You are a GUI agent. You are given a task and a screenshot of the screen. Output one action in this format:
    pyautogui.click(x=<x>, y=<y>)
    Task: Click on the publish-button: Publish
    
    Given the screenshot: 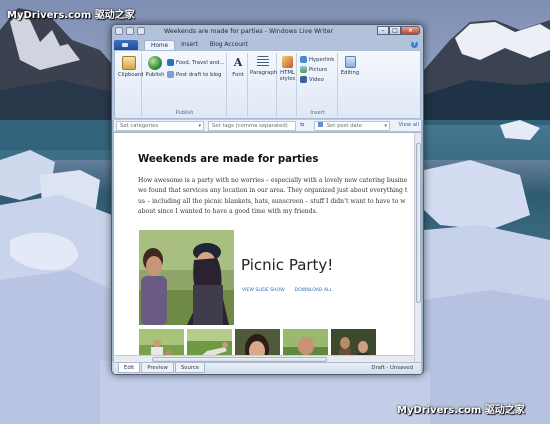 What is the action you would take?
    pyautogui.click(x=155, y=67)
    